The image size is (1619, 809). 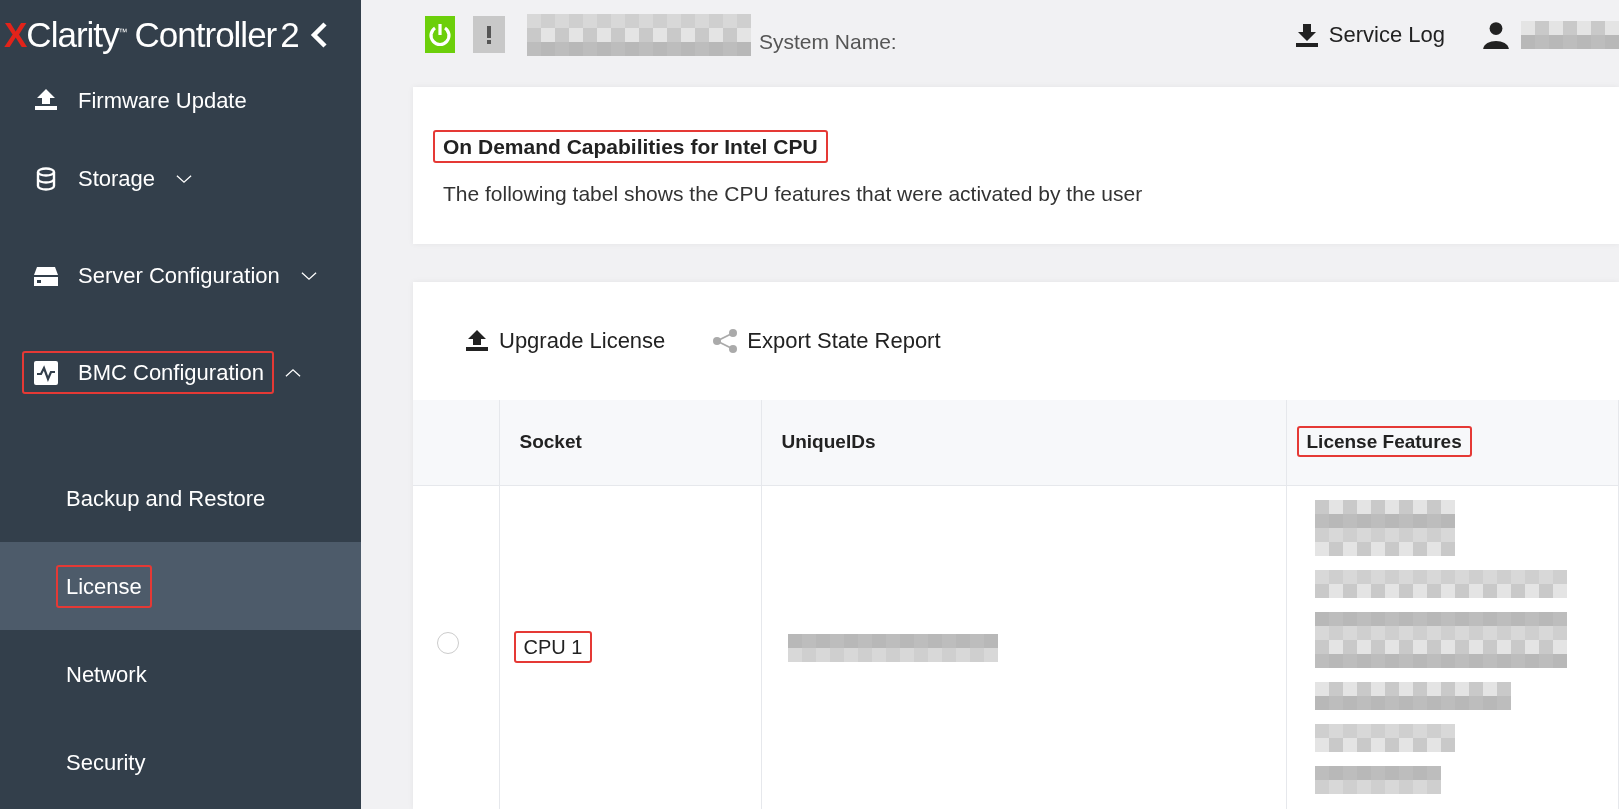 I want to click on share-icon, so click(x=725, y=340).